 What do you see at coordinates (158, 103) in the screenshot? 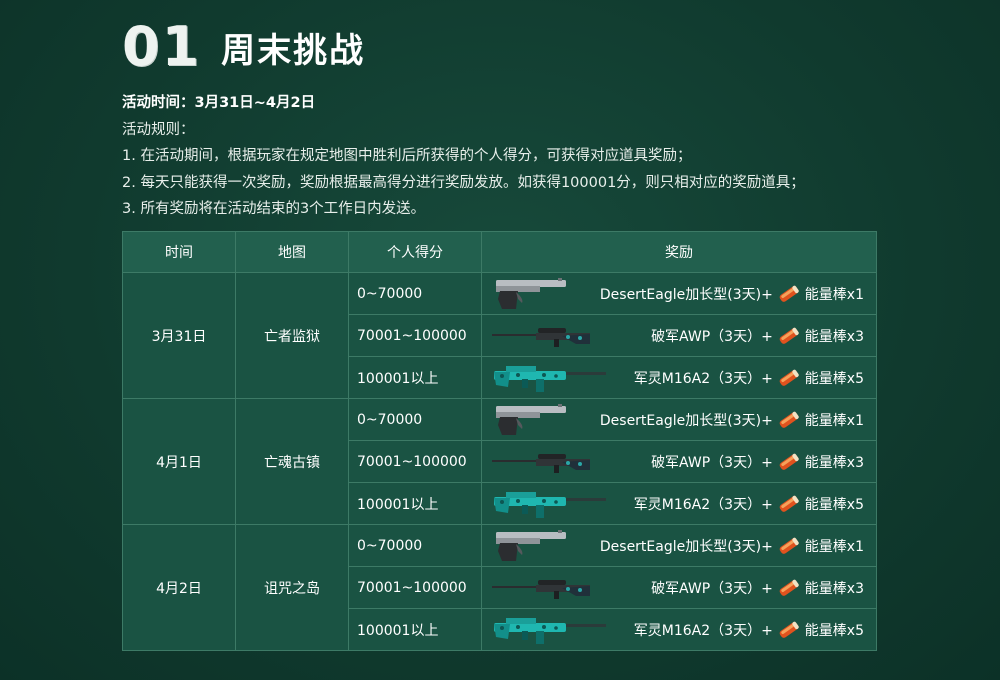
I see `event-time-label: 活动时间：` at bounding box center [158, 103].